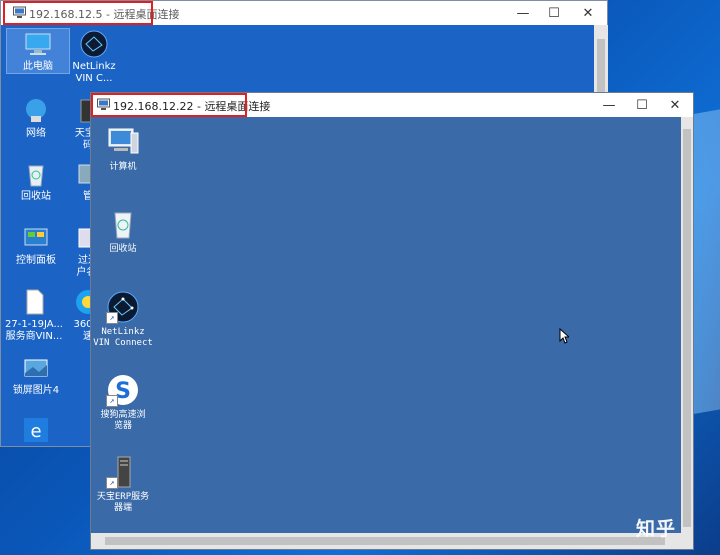 This screenshot has height=555, width=720. What do you see at coordinates (523, 13) in the screenshot?
I see `outer-minimize-button: —` at bounding box center [523, 13].